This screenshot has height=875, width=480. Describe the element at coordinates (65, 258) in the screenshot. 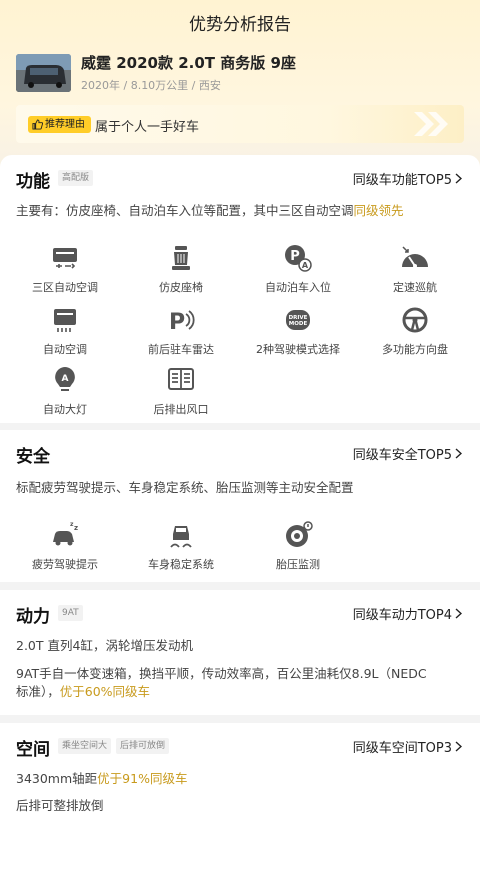

I see `tri-zone-ac-icon` at that location.